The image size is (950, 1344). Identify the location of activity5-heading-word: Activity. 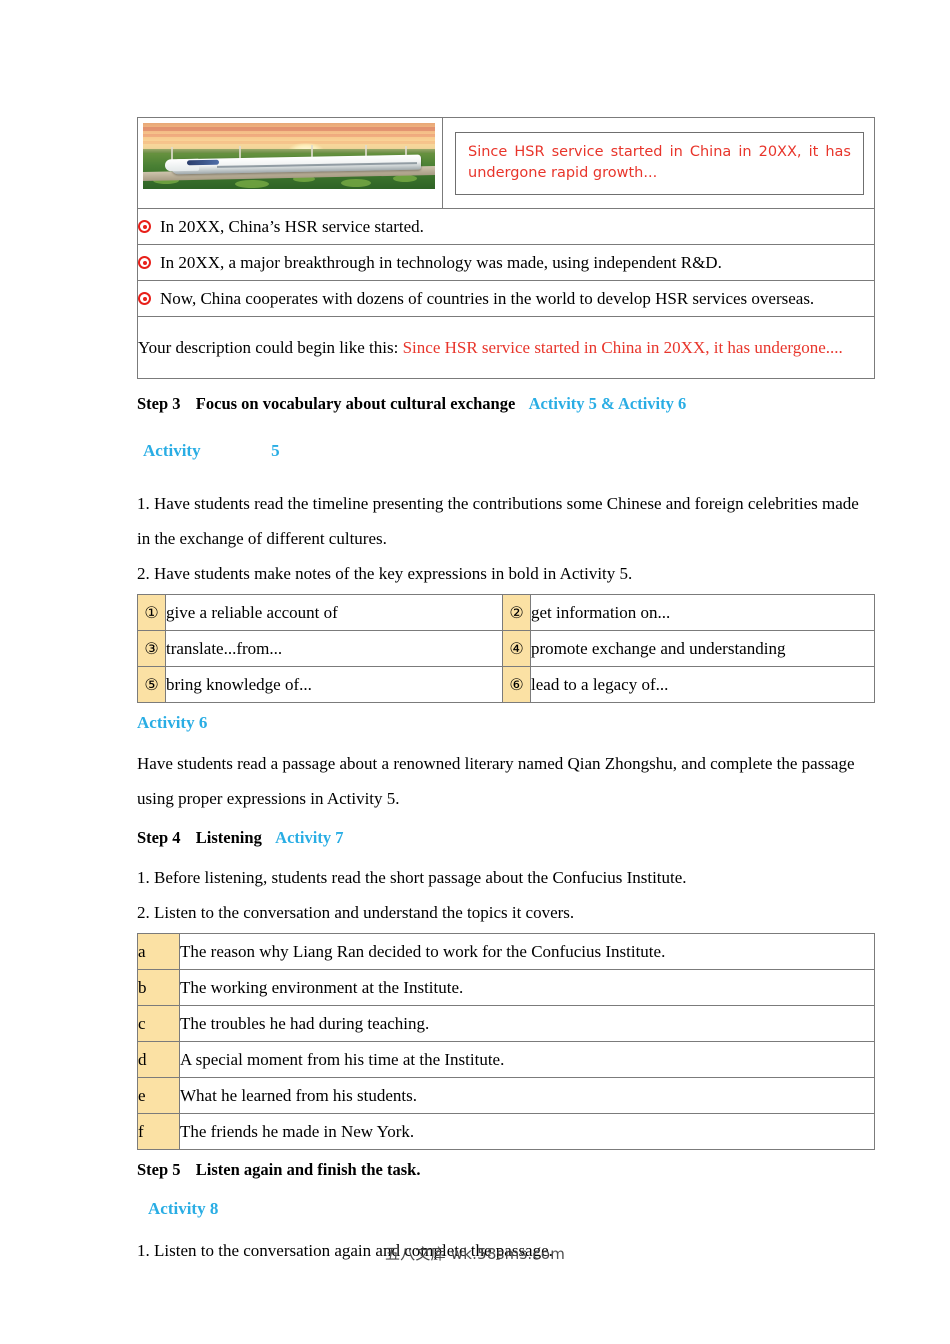
(172, 450).